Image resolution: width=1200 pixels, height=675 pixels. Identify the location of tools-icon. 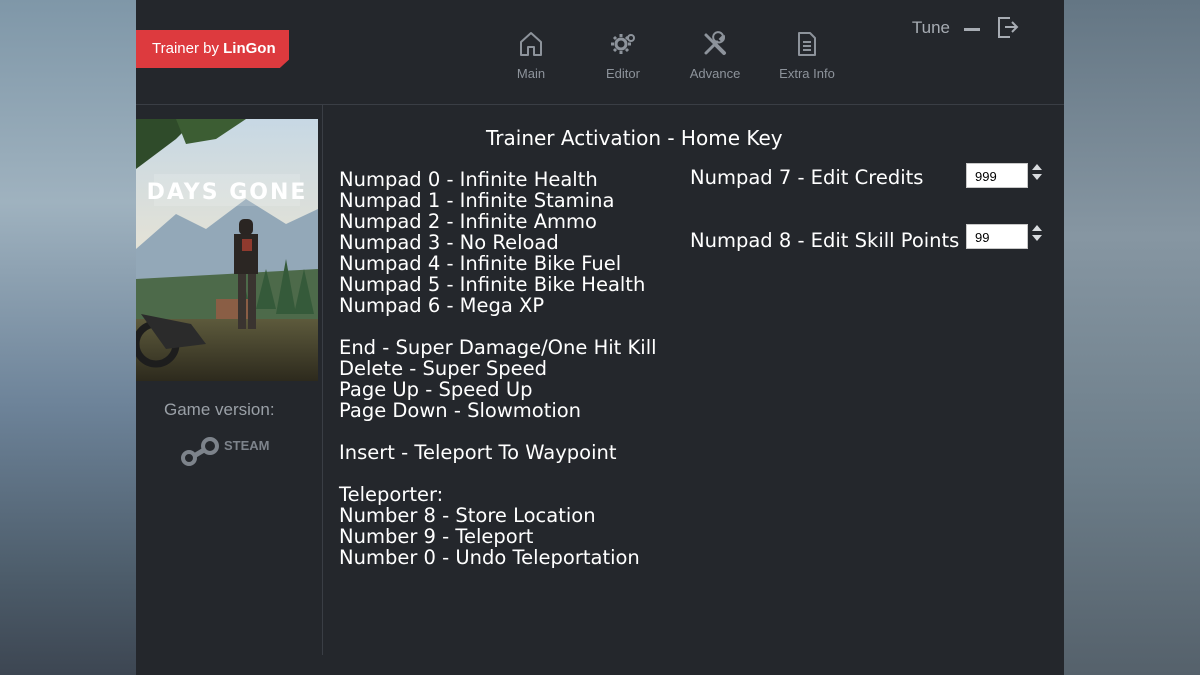
(715, 43).